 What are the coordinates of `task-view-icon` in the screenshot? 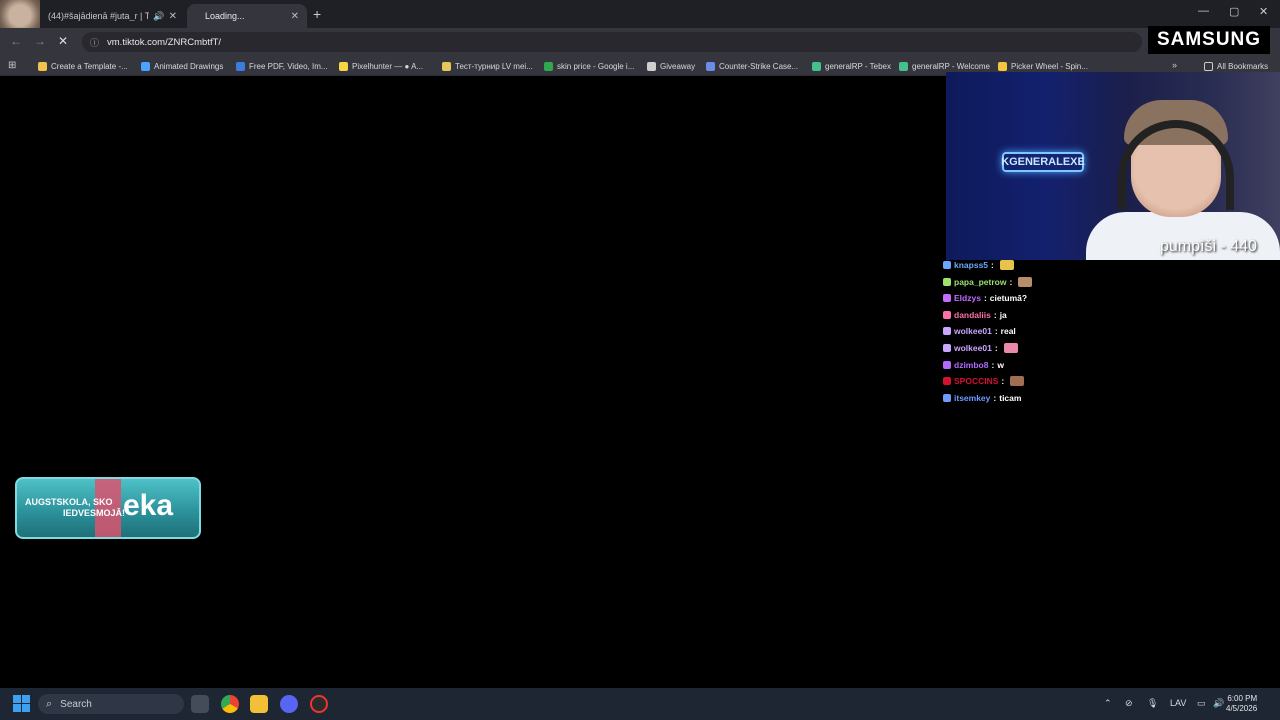 It's located at (200, 704).